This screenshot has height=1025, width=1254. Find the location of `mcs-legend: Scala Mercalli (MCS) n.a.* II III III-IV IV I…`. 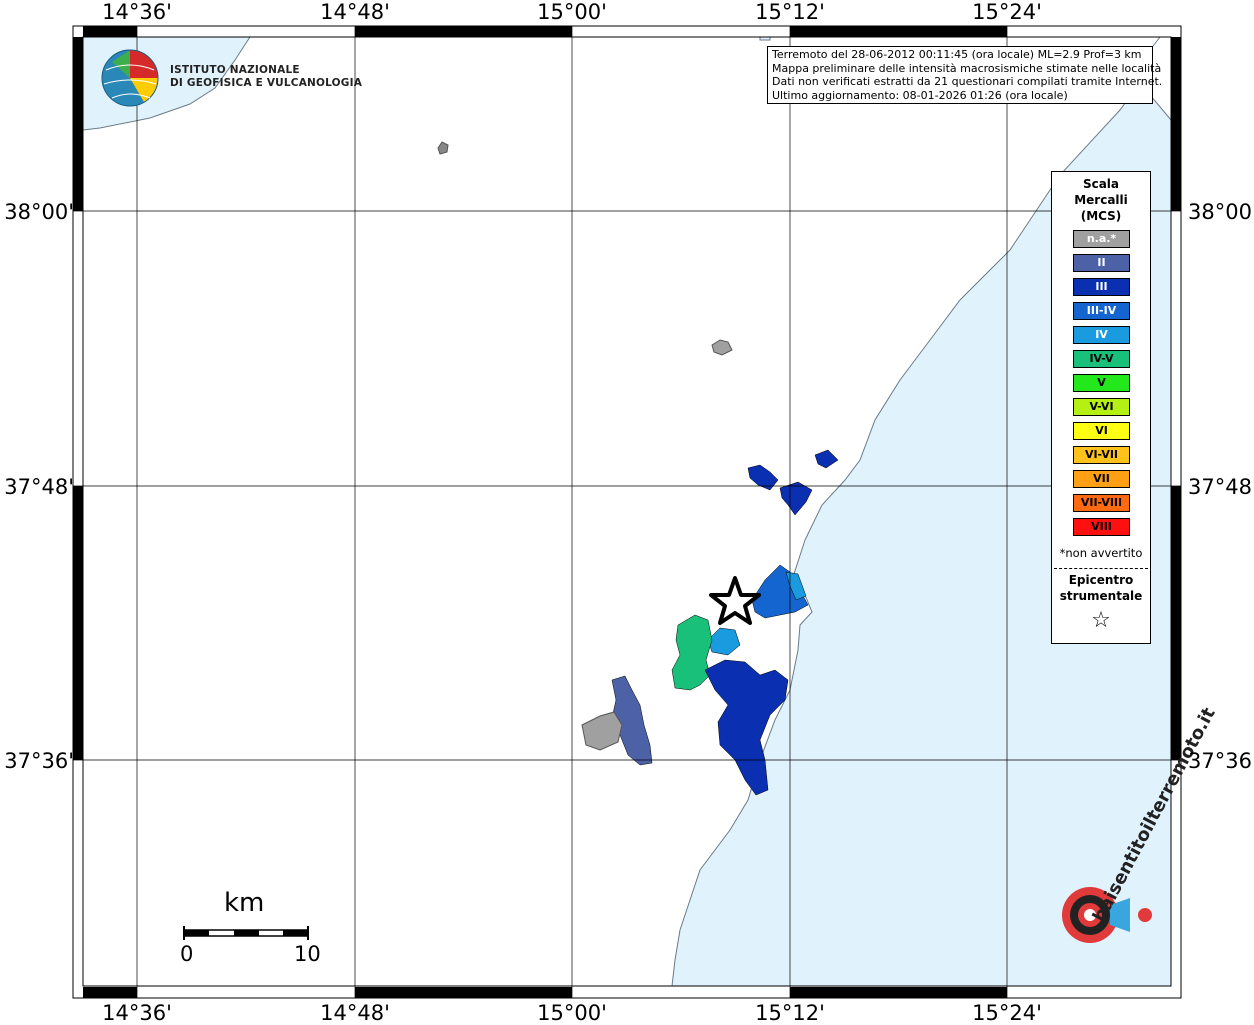

mcs-legend: Scala Mercalli (MCS) n.a.* II III III-IV IV I… is located at coordinates (1101, 407).